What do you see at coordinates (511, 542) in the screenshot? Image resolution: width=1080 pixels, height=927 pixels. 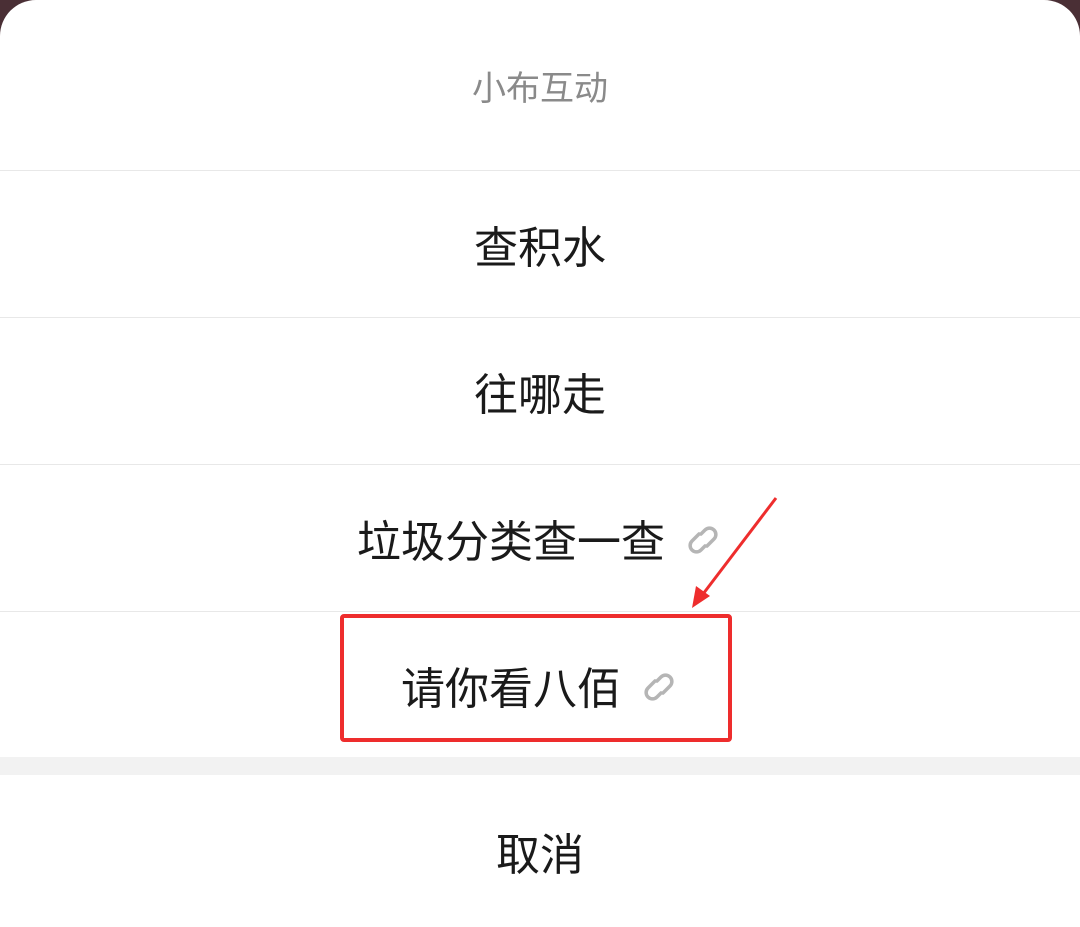 I see `option-label: 垃圾分类查一查` at bounding box center [511, 542].